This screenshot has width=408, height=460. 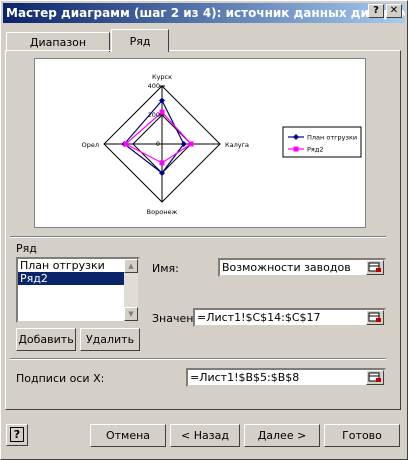 I want to click on listbox-scrollbar: ▲ ▼, so click(x=131, y=290).